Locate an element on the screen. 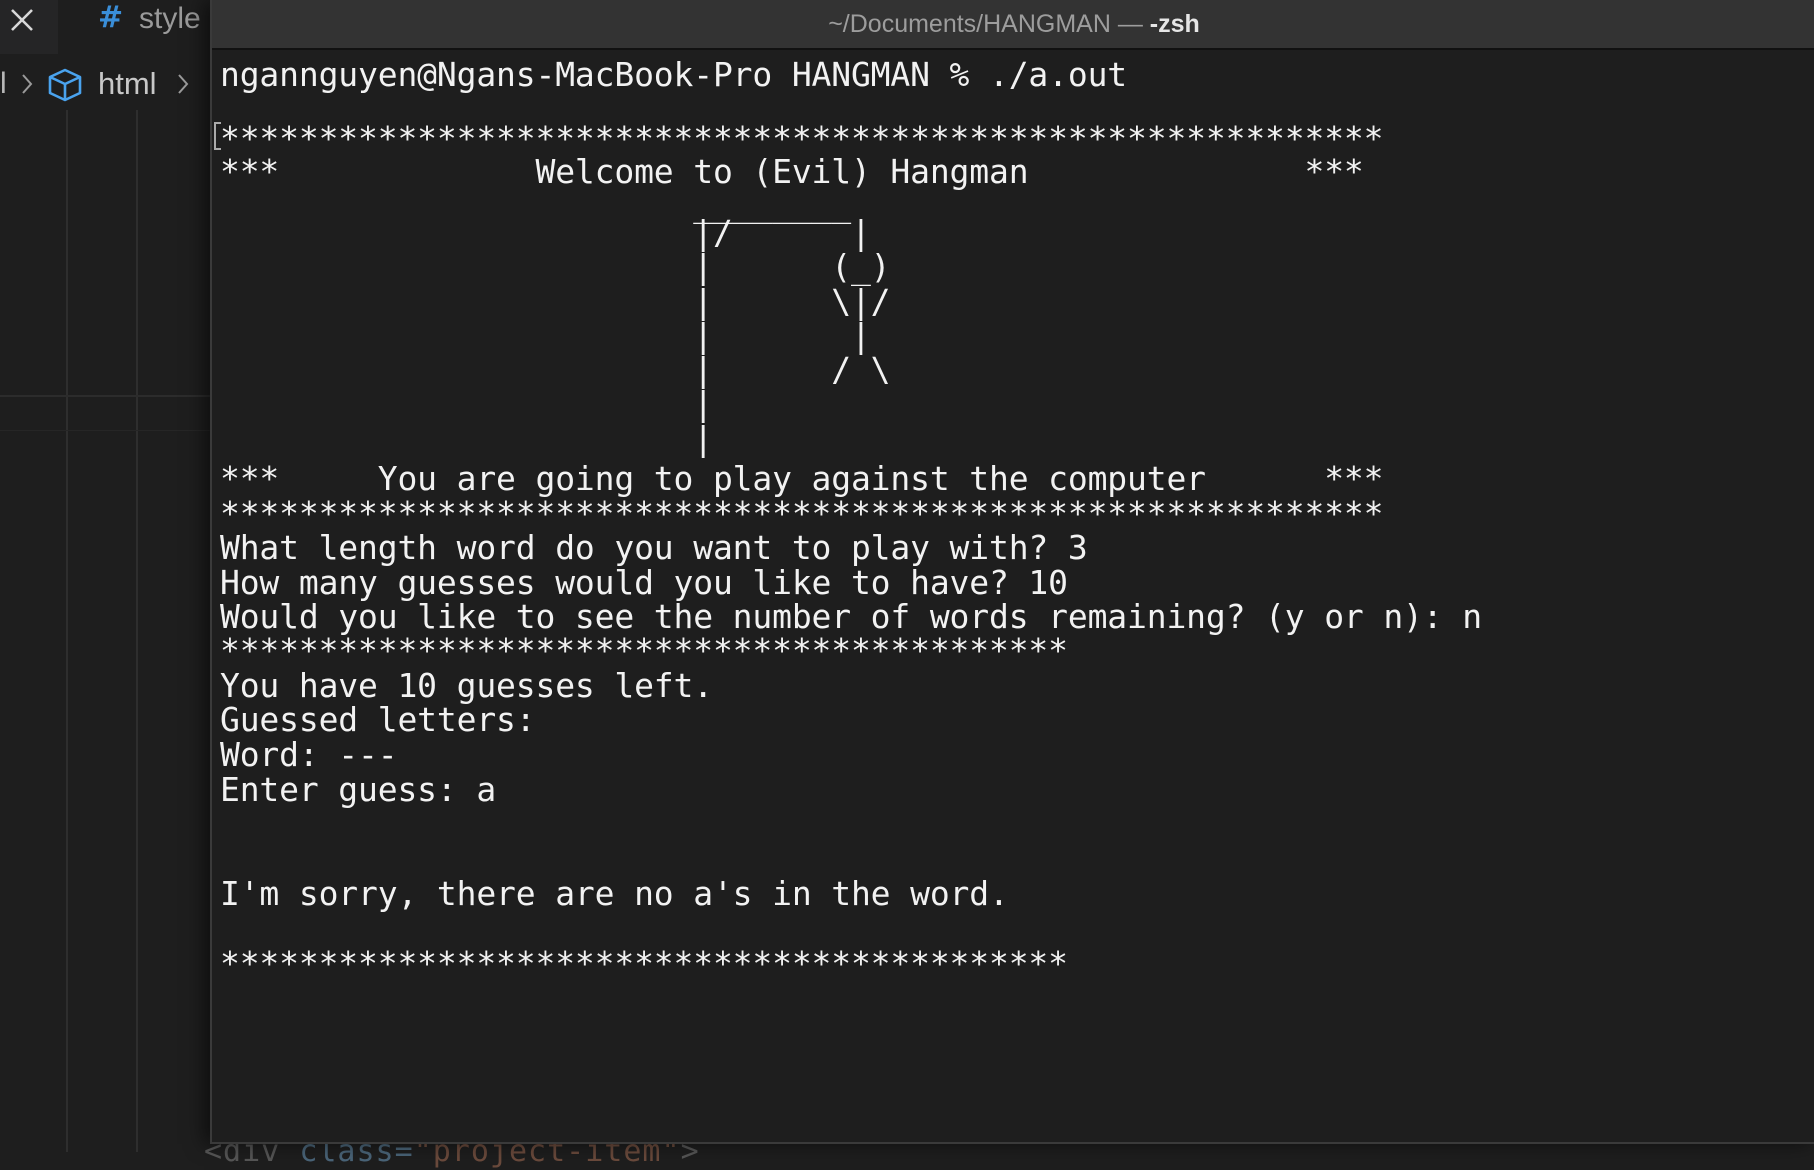 The width and height of the screenshot is (1814, 1170). terminal-line: Guessed letters: is located at coordinates (378, 719).